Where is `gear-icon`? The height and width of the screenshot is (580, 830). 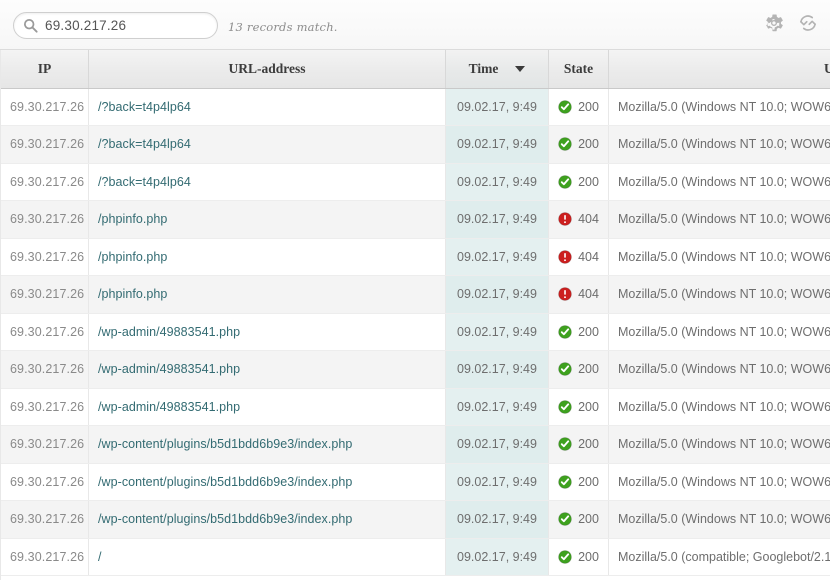 gear-icon is located at coordinates (774, 23).